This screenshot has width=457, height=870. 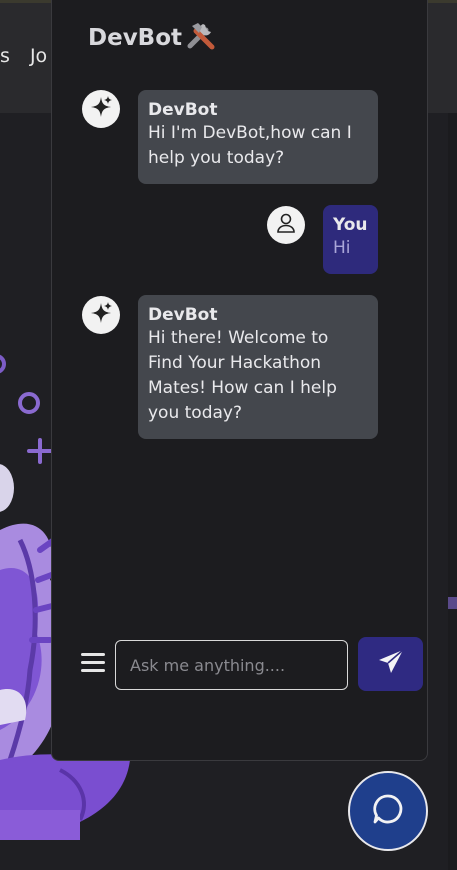 What do you see at coordinates (342, 248) in the screenshot?
I see `message-text: Hi` at bounding box center [342, 248].